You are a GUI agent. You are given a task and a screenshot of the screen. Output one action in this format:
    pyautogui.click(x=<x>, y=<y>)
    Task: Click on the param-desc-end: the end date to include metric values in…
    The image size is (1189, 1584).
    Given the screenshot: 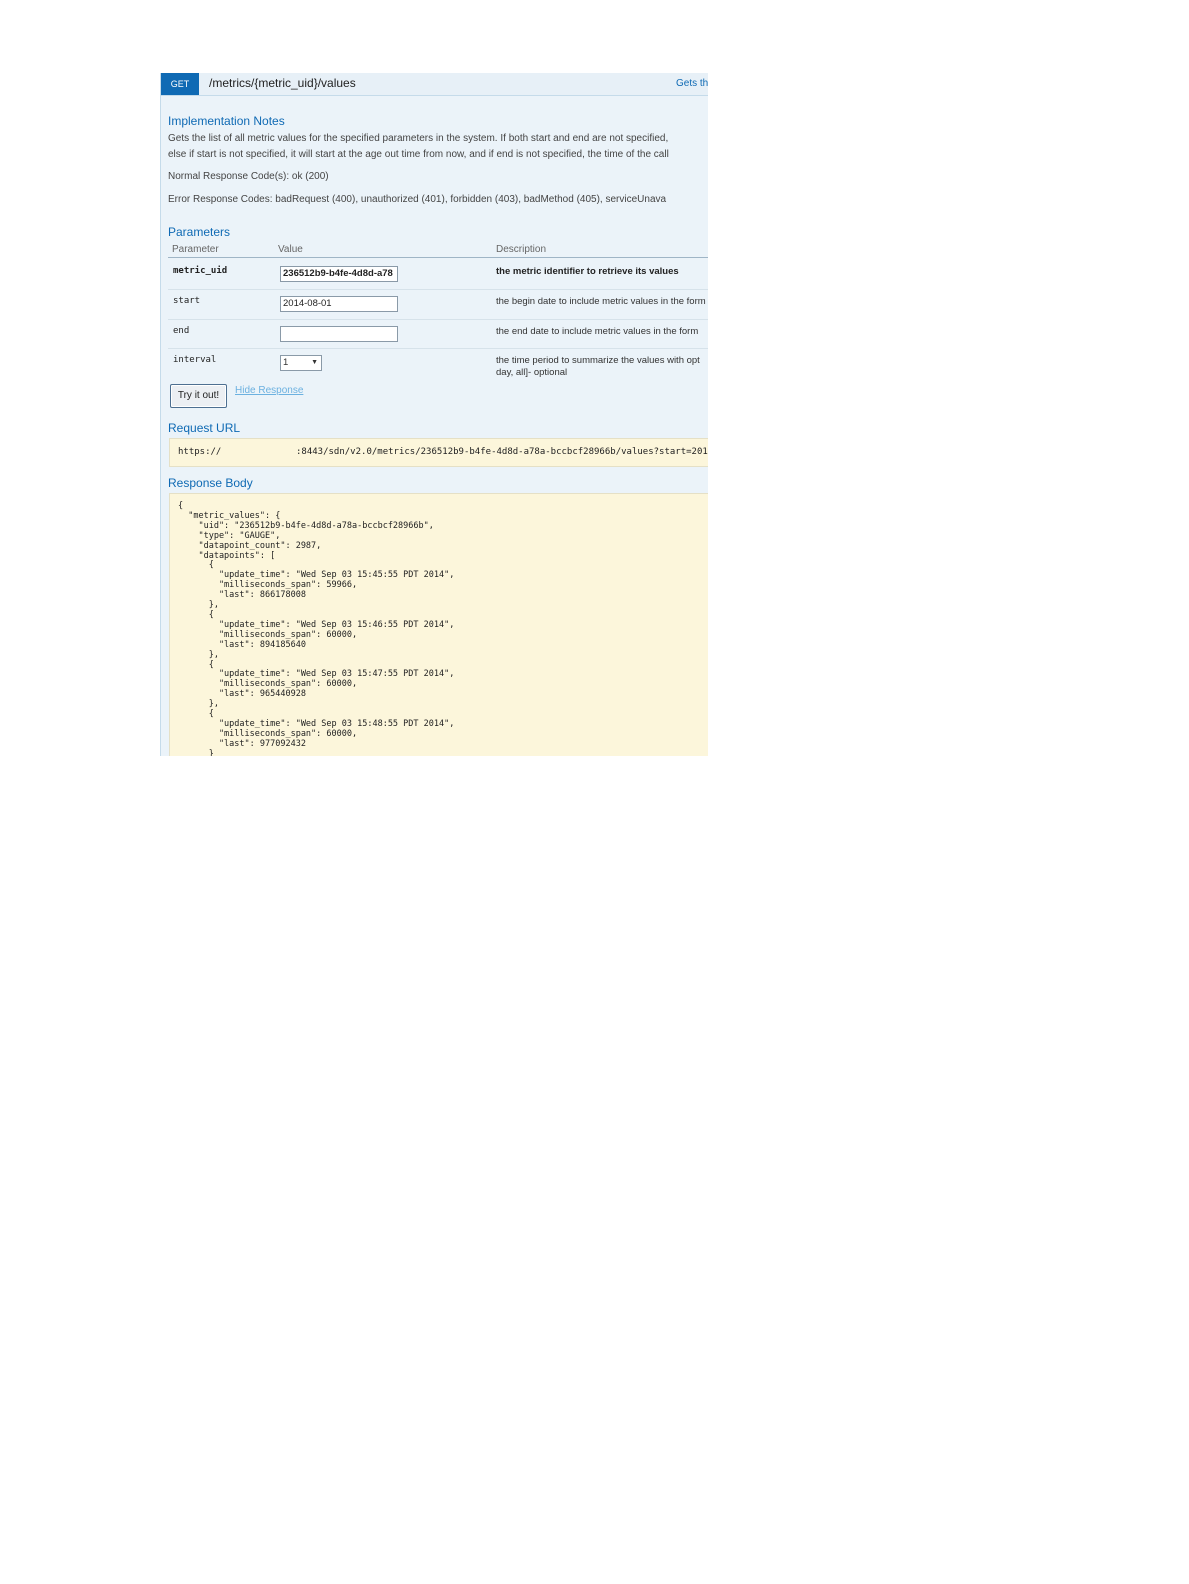 What is the action you would take?
    pyautogui.click(x=597, y=331)
    